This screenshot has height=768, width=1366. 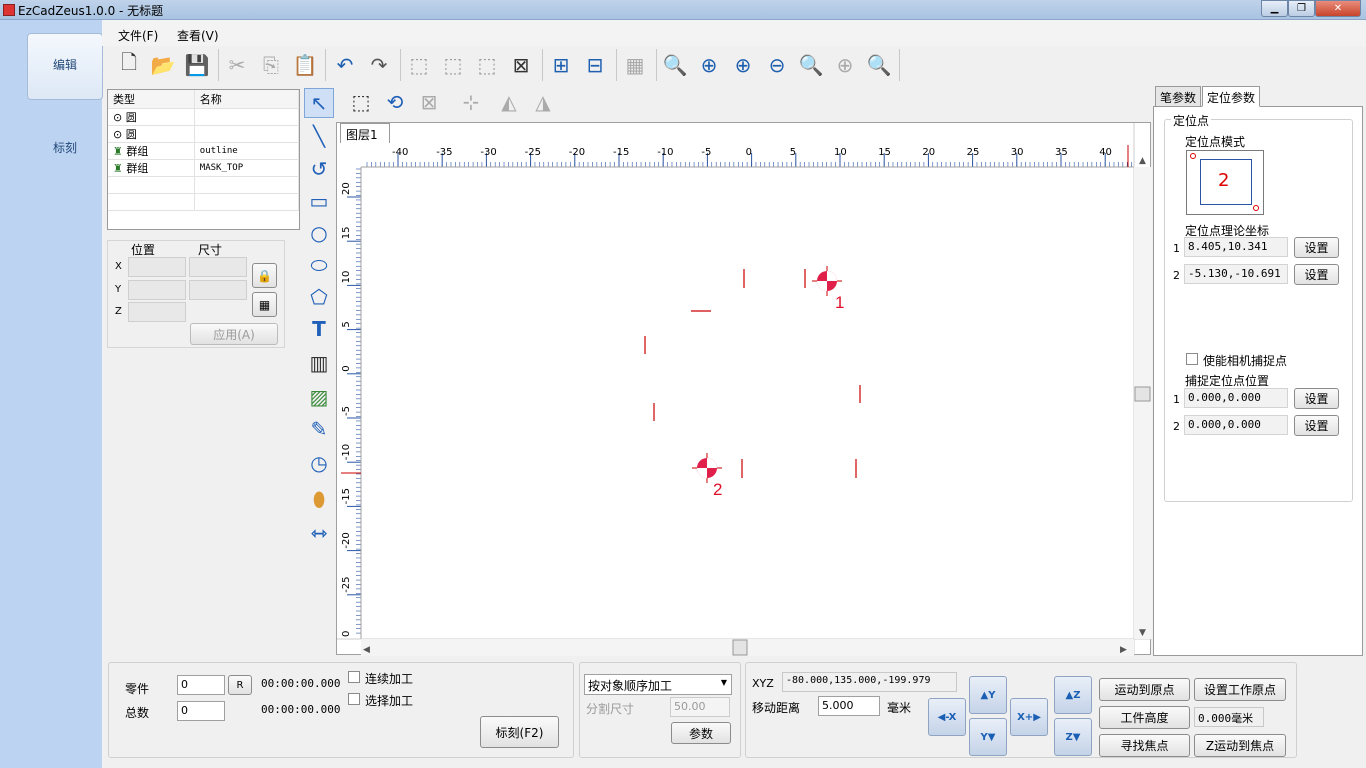 What do you see at coordinates (1316, 274) in the screenshot?
I see `set-theory-2-button: 设置` at bounding box center [1316, 274].